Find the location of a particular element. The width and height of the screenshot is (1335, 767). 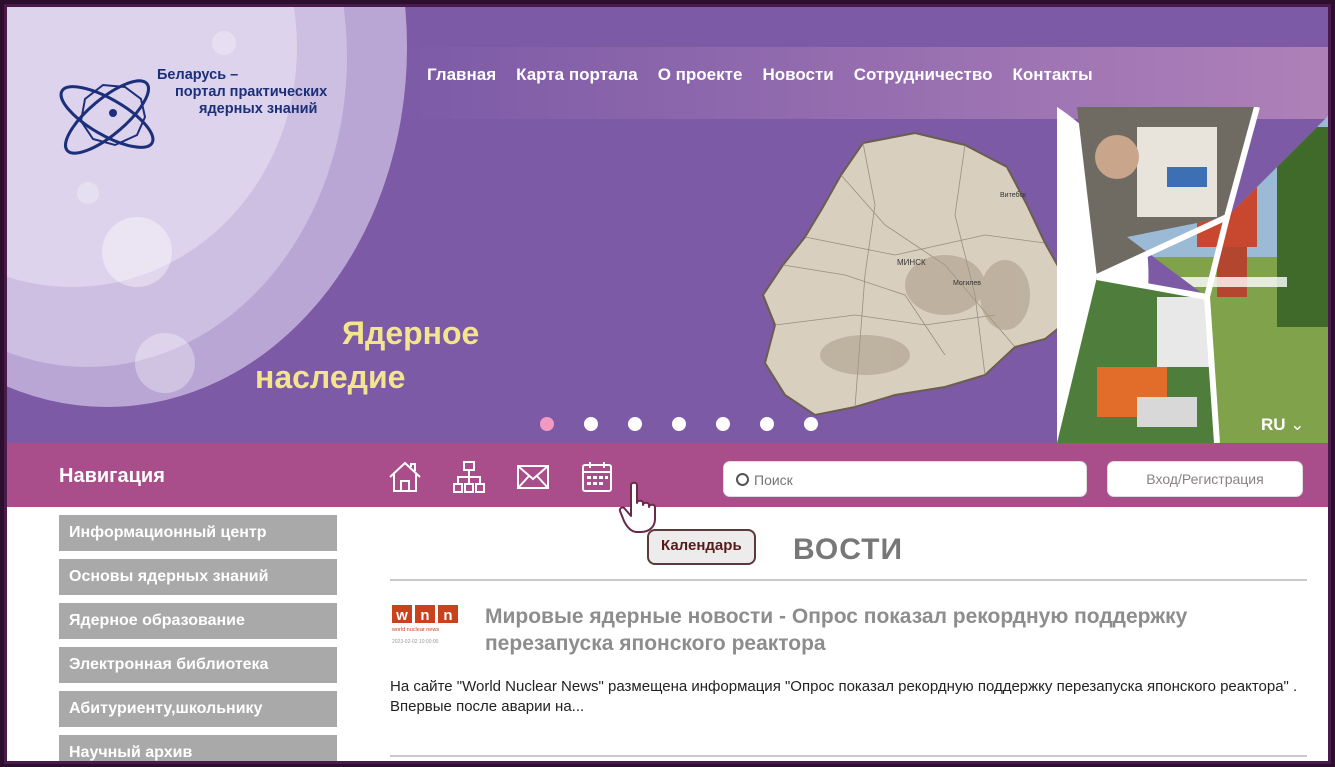

topnav-contacts: Контакты is located at coordinates (1052, 75).